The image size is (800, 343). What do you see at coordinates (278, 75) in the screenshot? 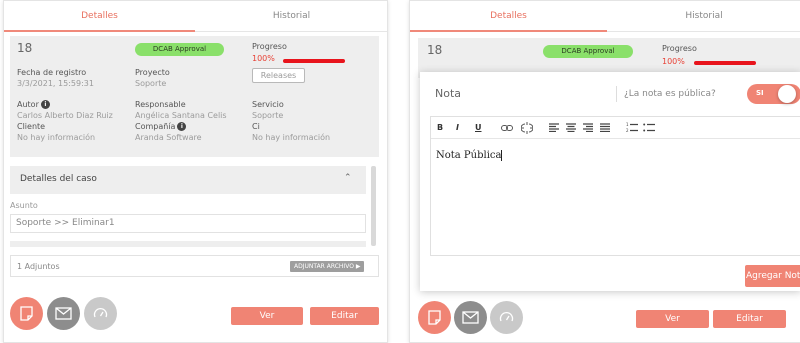
I see `releases-button: Releases` at bounding box center [278, 75].